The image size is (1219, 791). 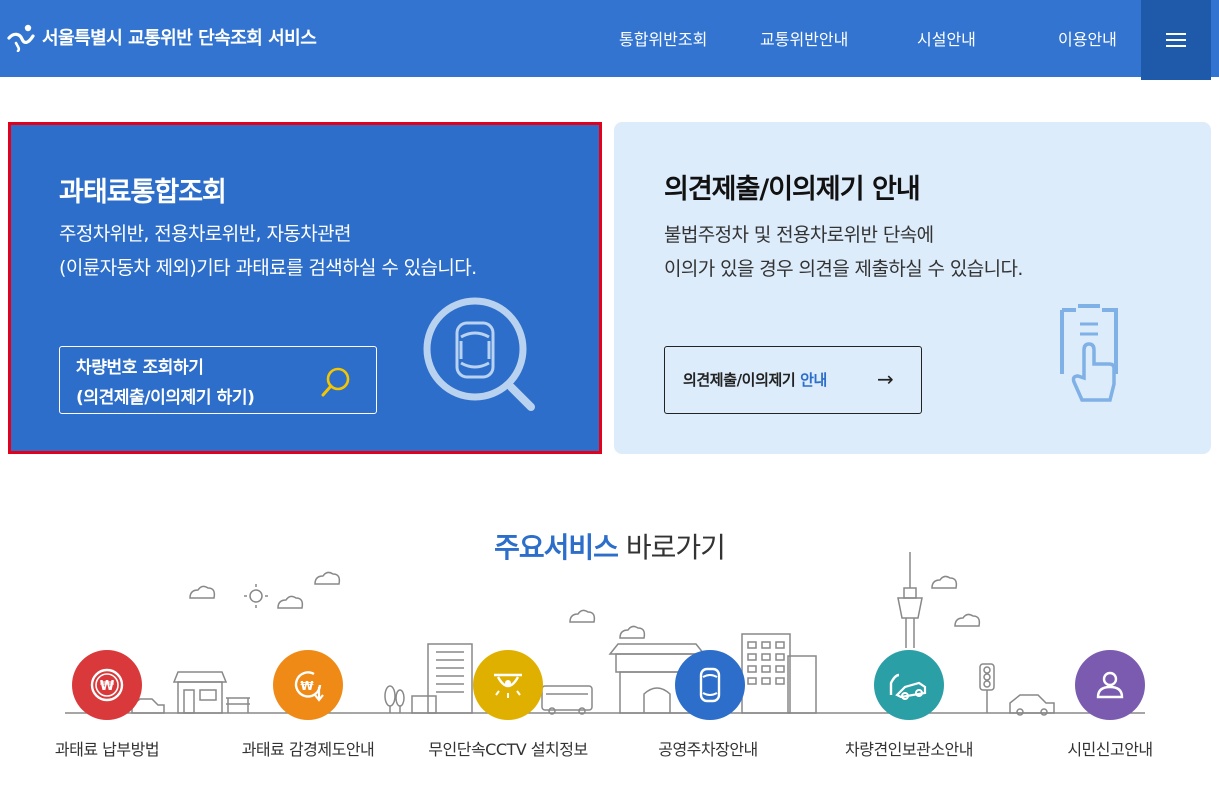 I want to click on parking-car-icon, so click(x=710, y=685).